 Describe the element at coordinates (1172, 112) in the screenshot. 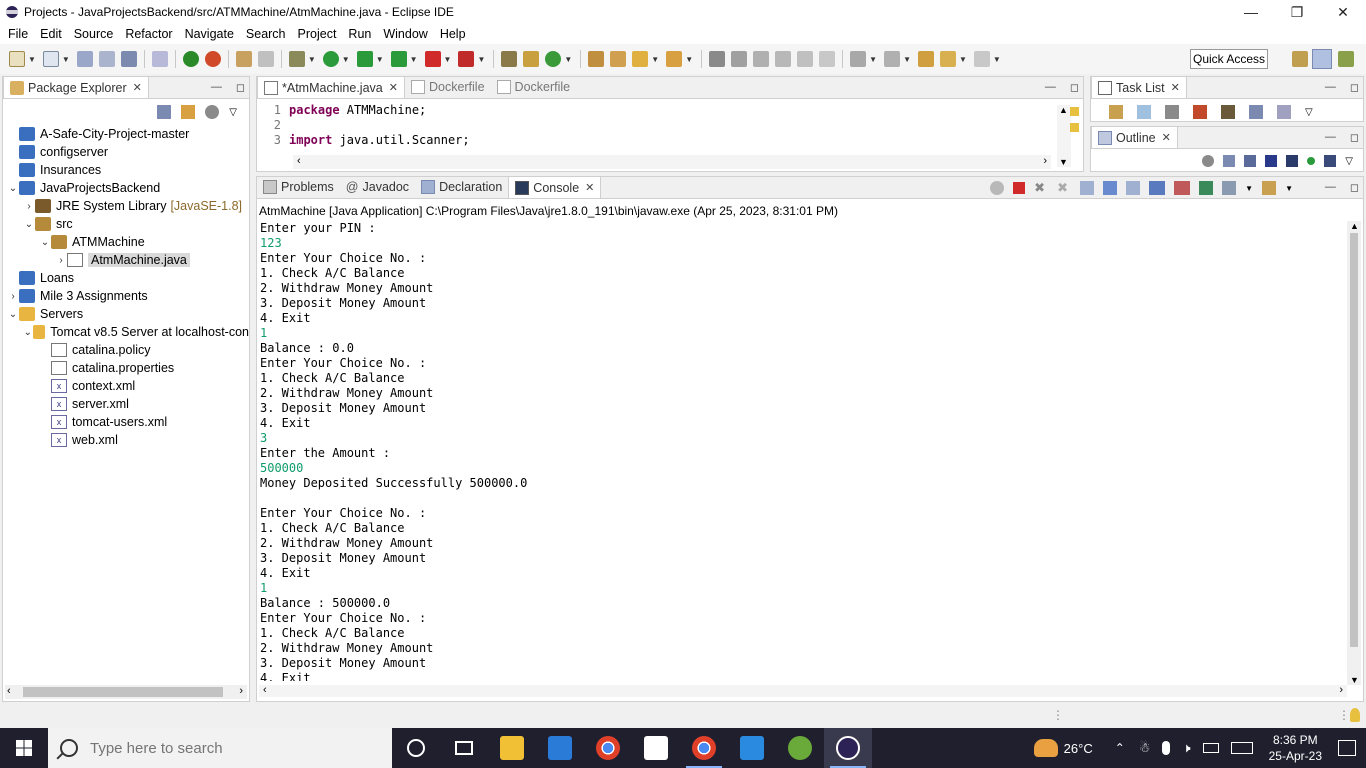

I see `scheduled-icon` at that location.